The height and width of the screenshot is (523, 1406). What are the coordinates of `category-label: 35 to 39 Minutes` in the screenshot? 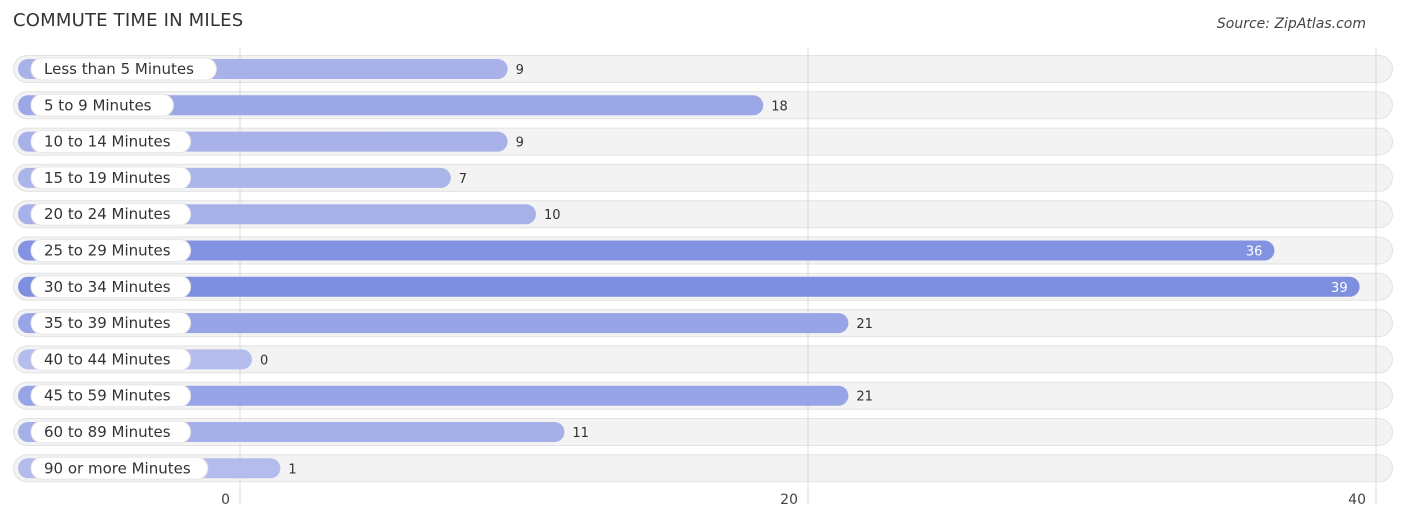 It's located at (107, 323).